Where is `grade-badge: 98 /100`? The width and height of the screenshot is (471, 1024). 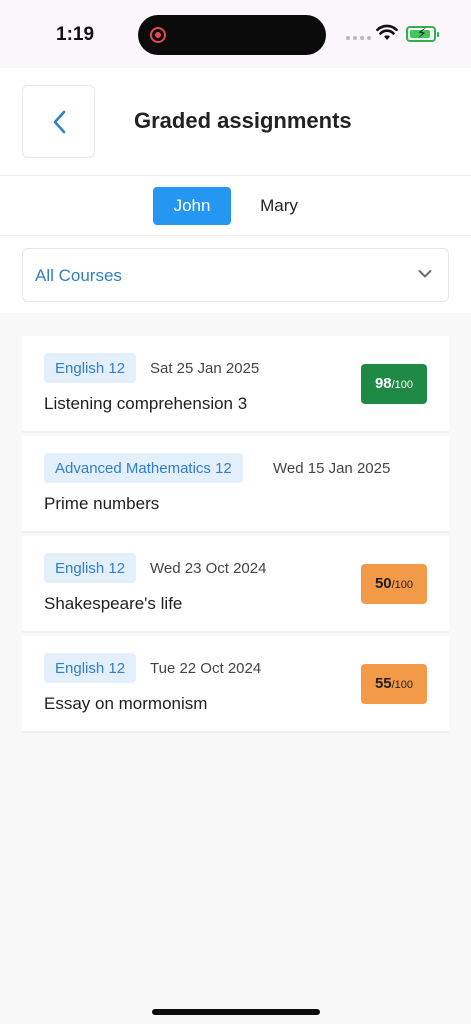
grade-badge: 98 /100 is located at coordinates (394, 384).